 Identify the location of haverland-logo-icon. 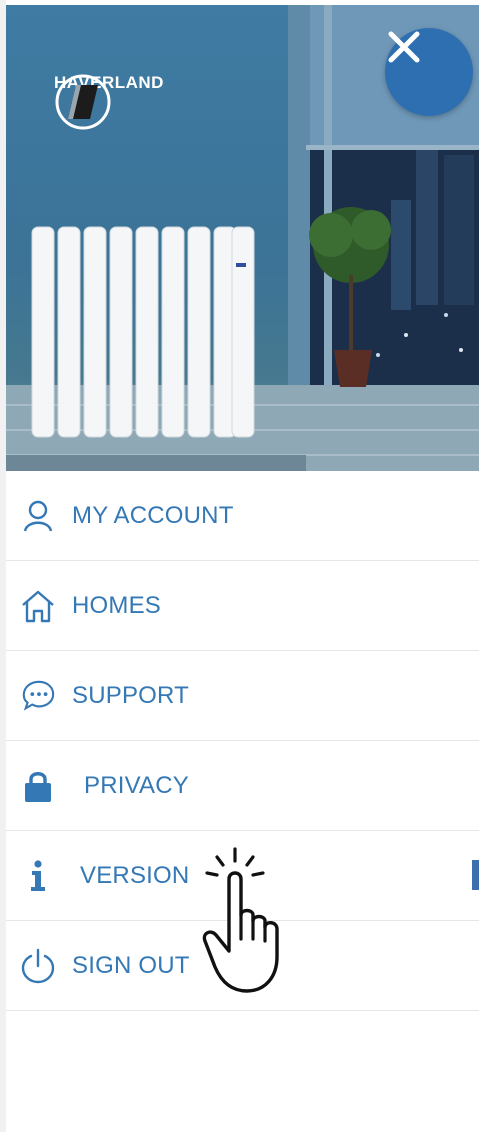
(83, 102).